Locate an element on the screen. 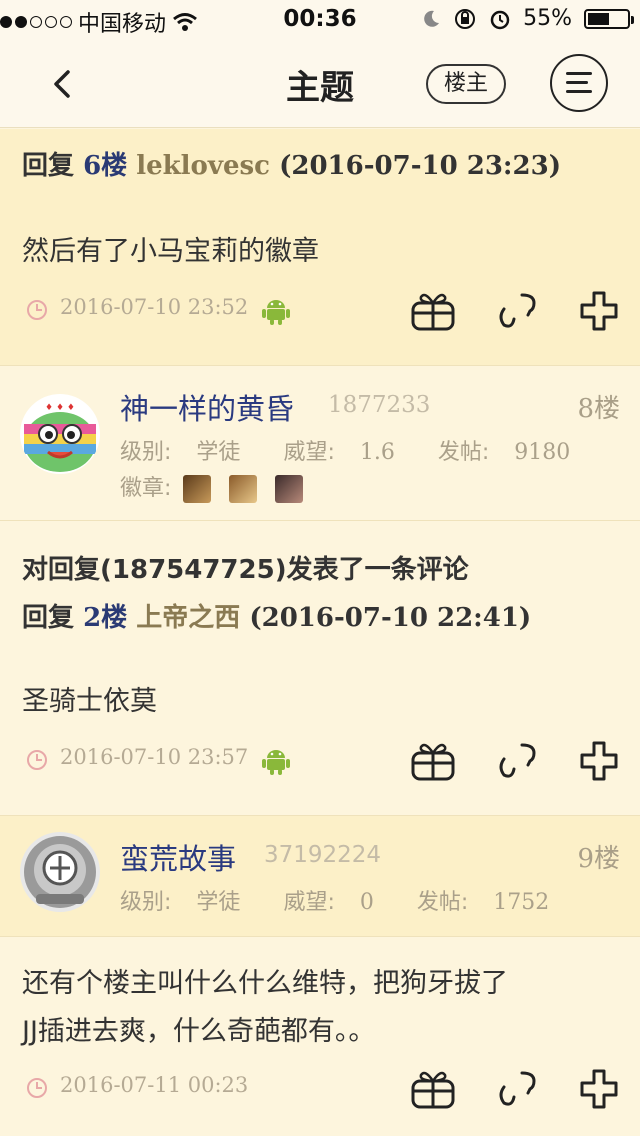  alarm-icon is located at coordinates (500, 19).